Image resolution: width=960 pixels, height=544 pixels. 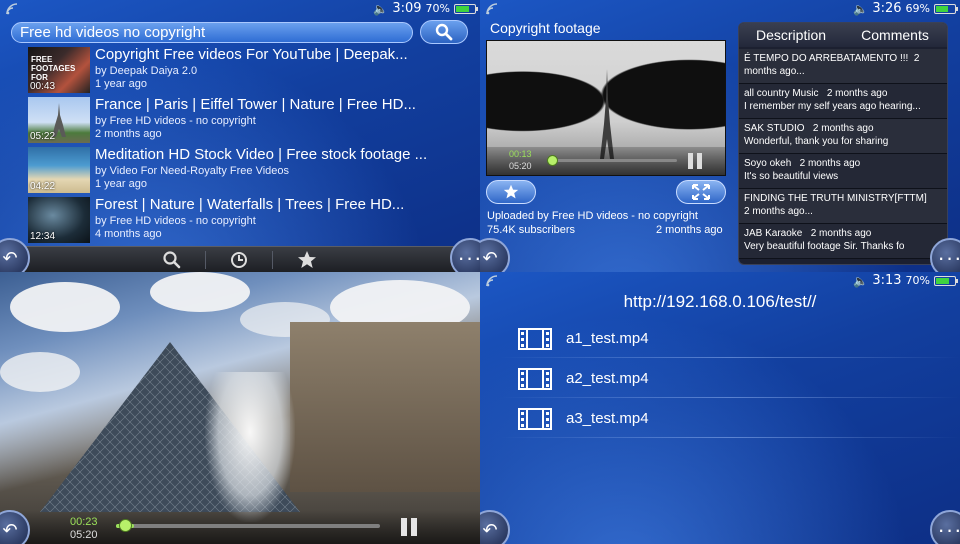 What do you see at coordinates (916, 58) in the screenshot?
I see `comment-age: 2` at bounding box center [916, 58].